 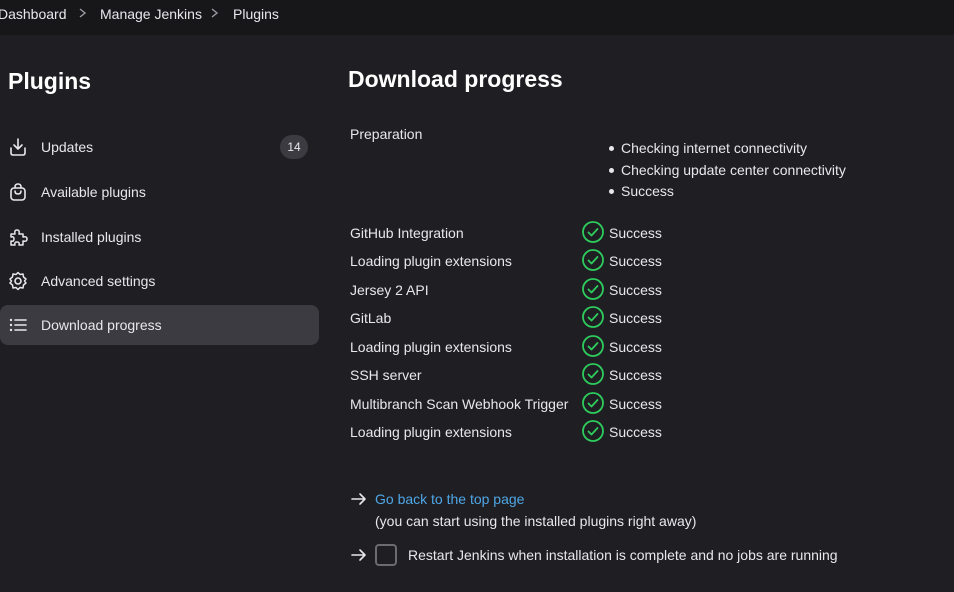 I want to click on breadcrumb-manage-jenkins: Manage Jenkins, so click(x=151, y=14).